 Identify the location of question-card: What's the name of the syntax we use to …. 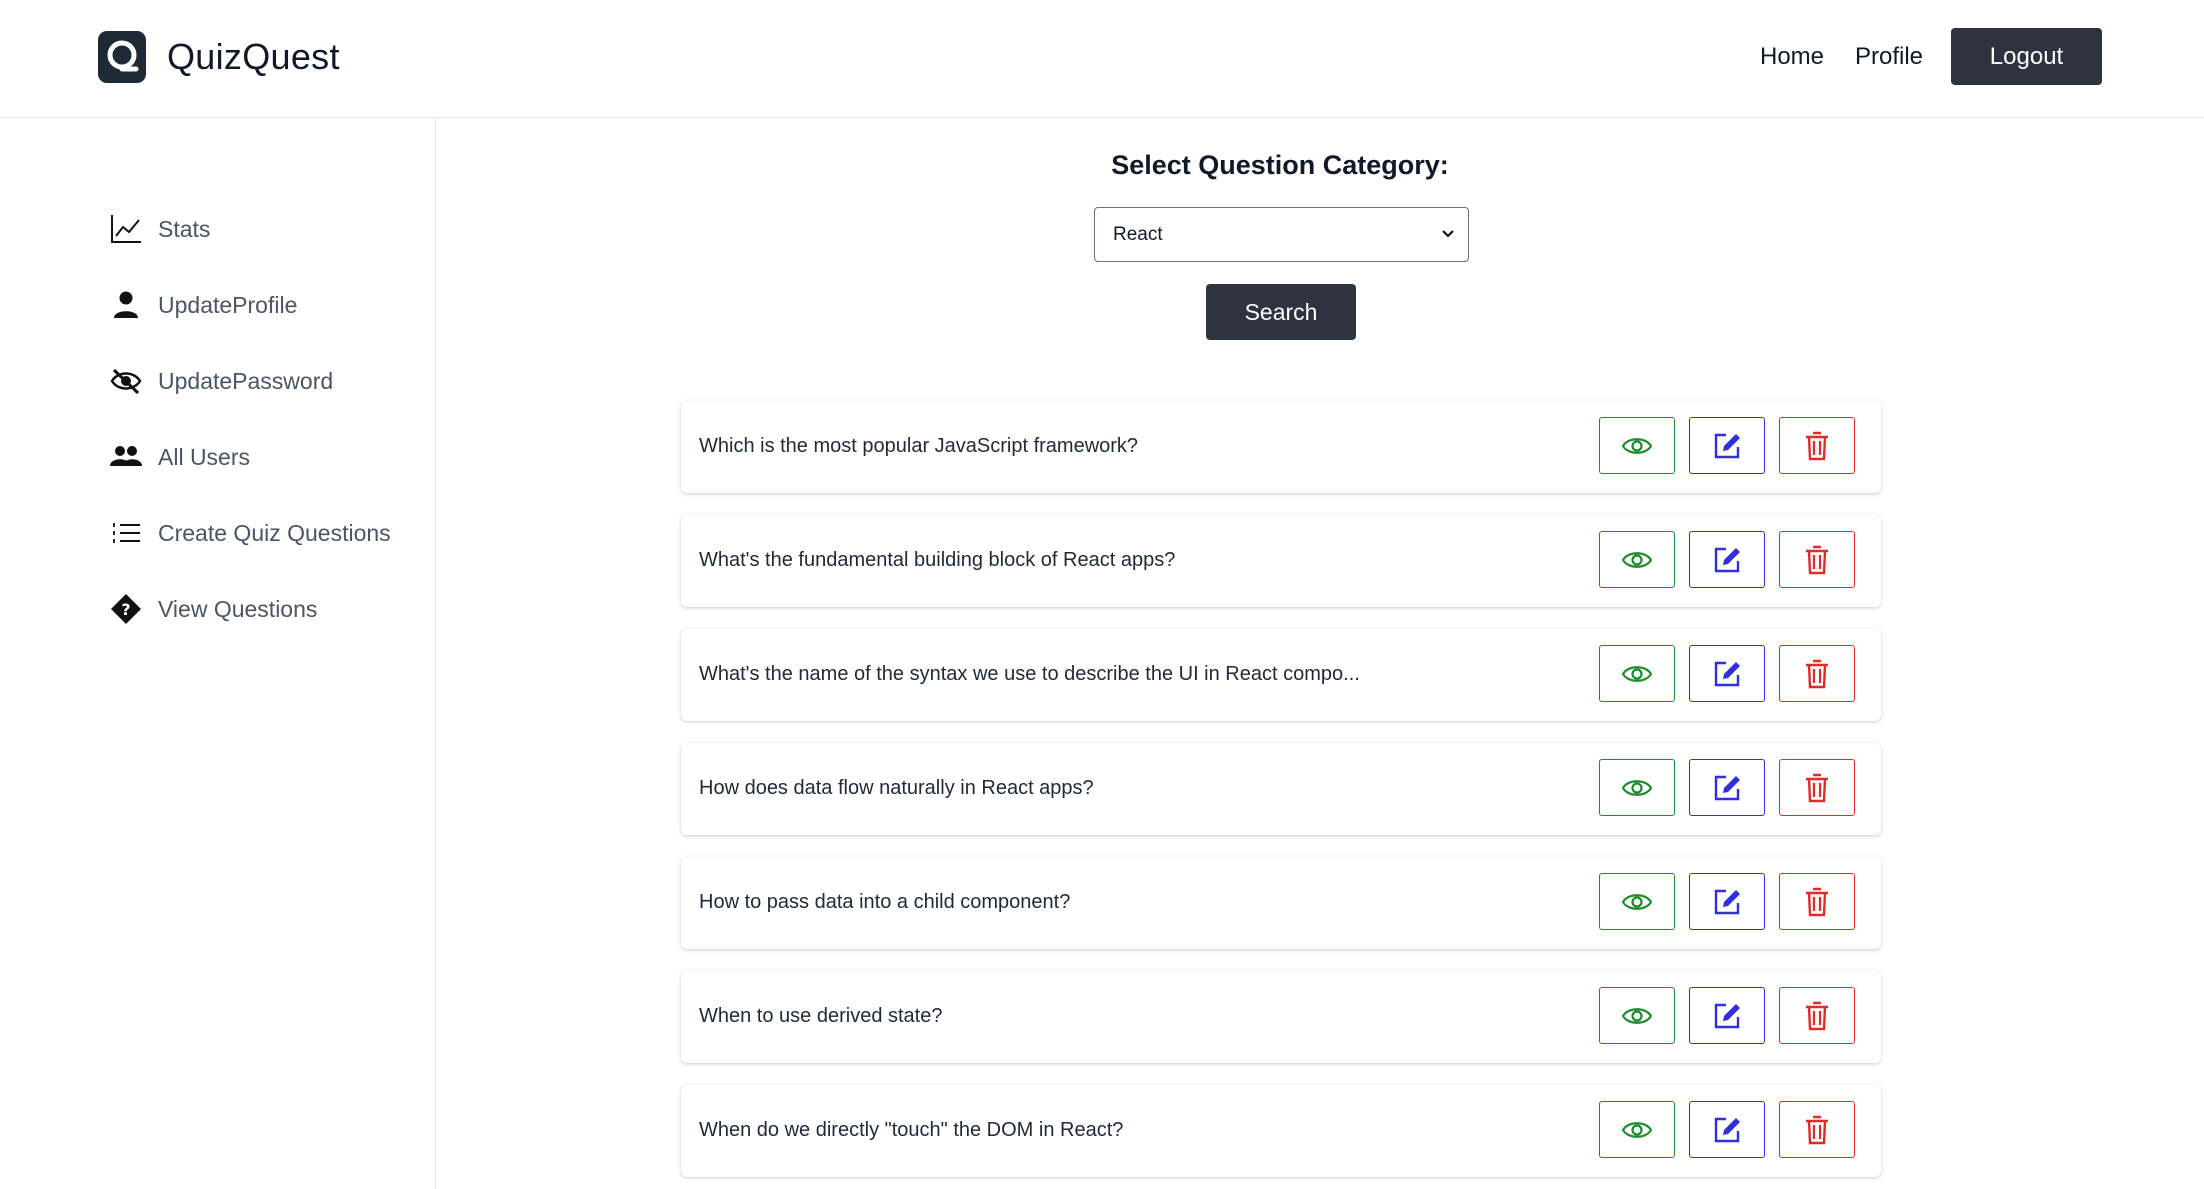
(1281, 675).